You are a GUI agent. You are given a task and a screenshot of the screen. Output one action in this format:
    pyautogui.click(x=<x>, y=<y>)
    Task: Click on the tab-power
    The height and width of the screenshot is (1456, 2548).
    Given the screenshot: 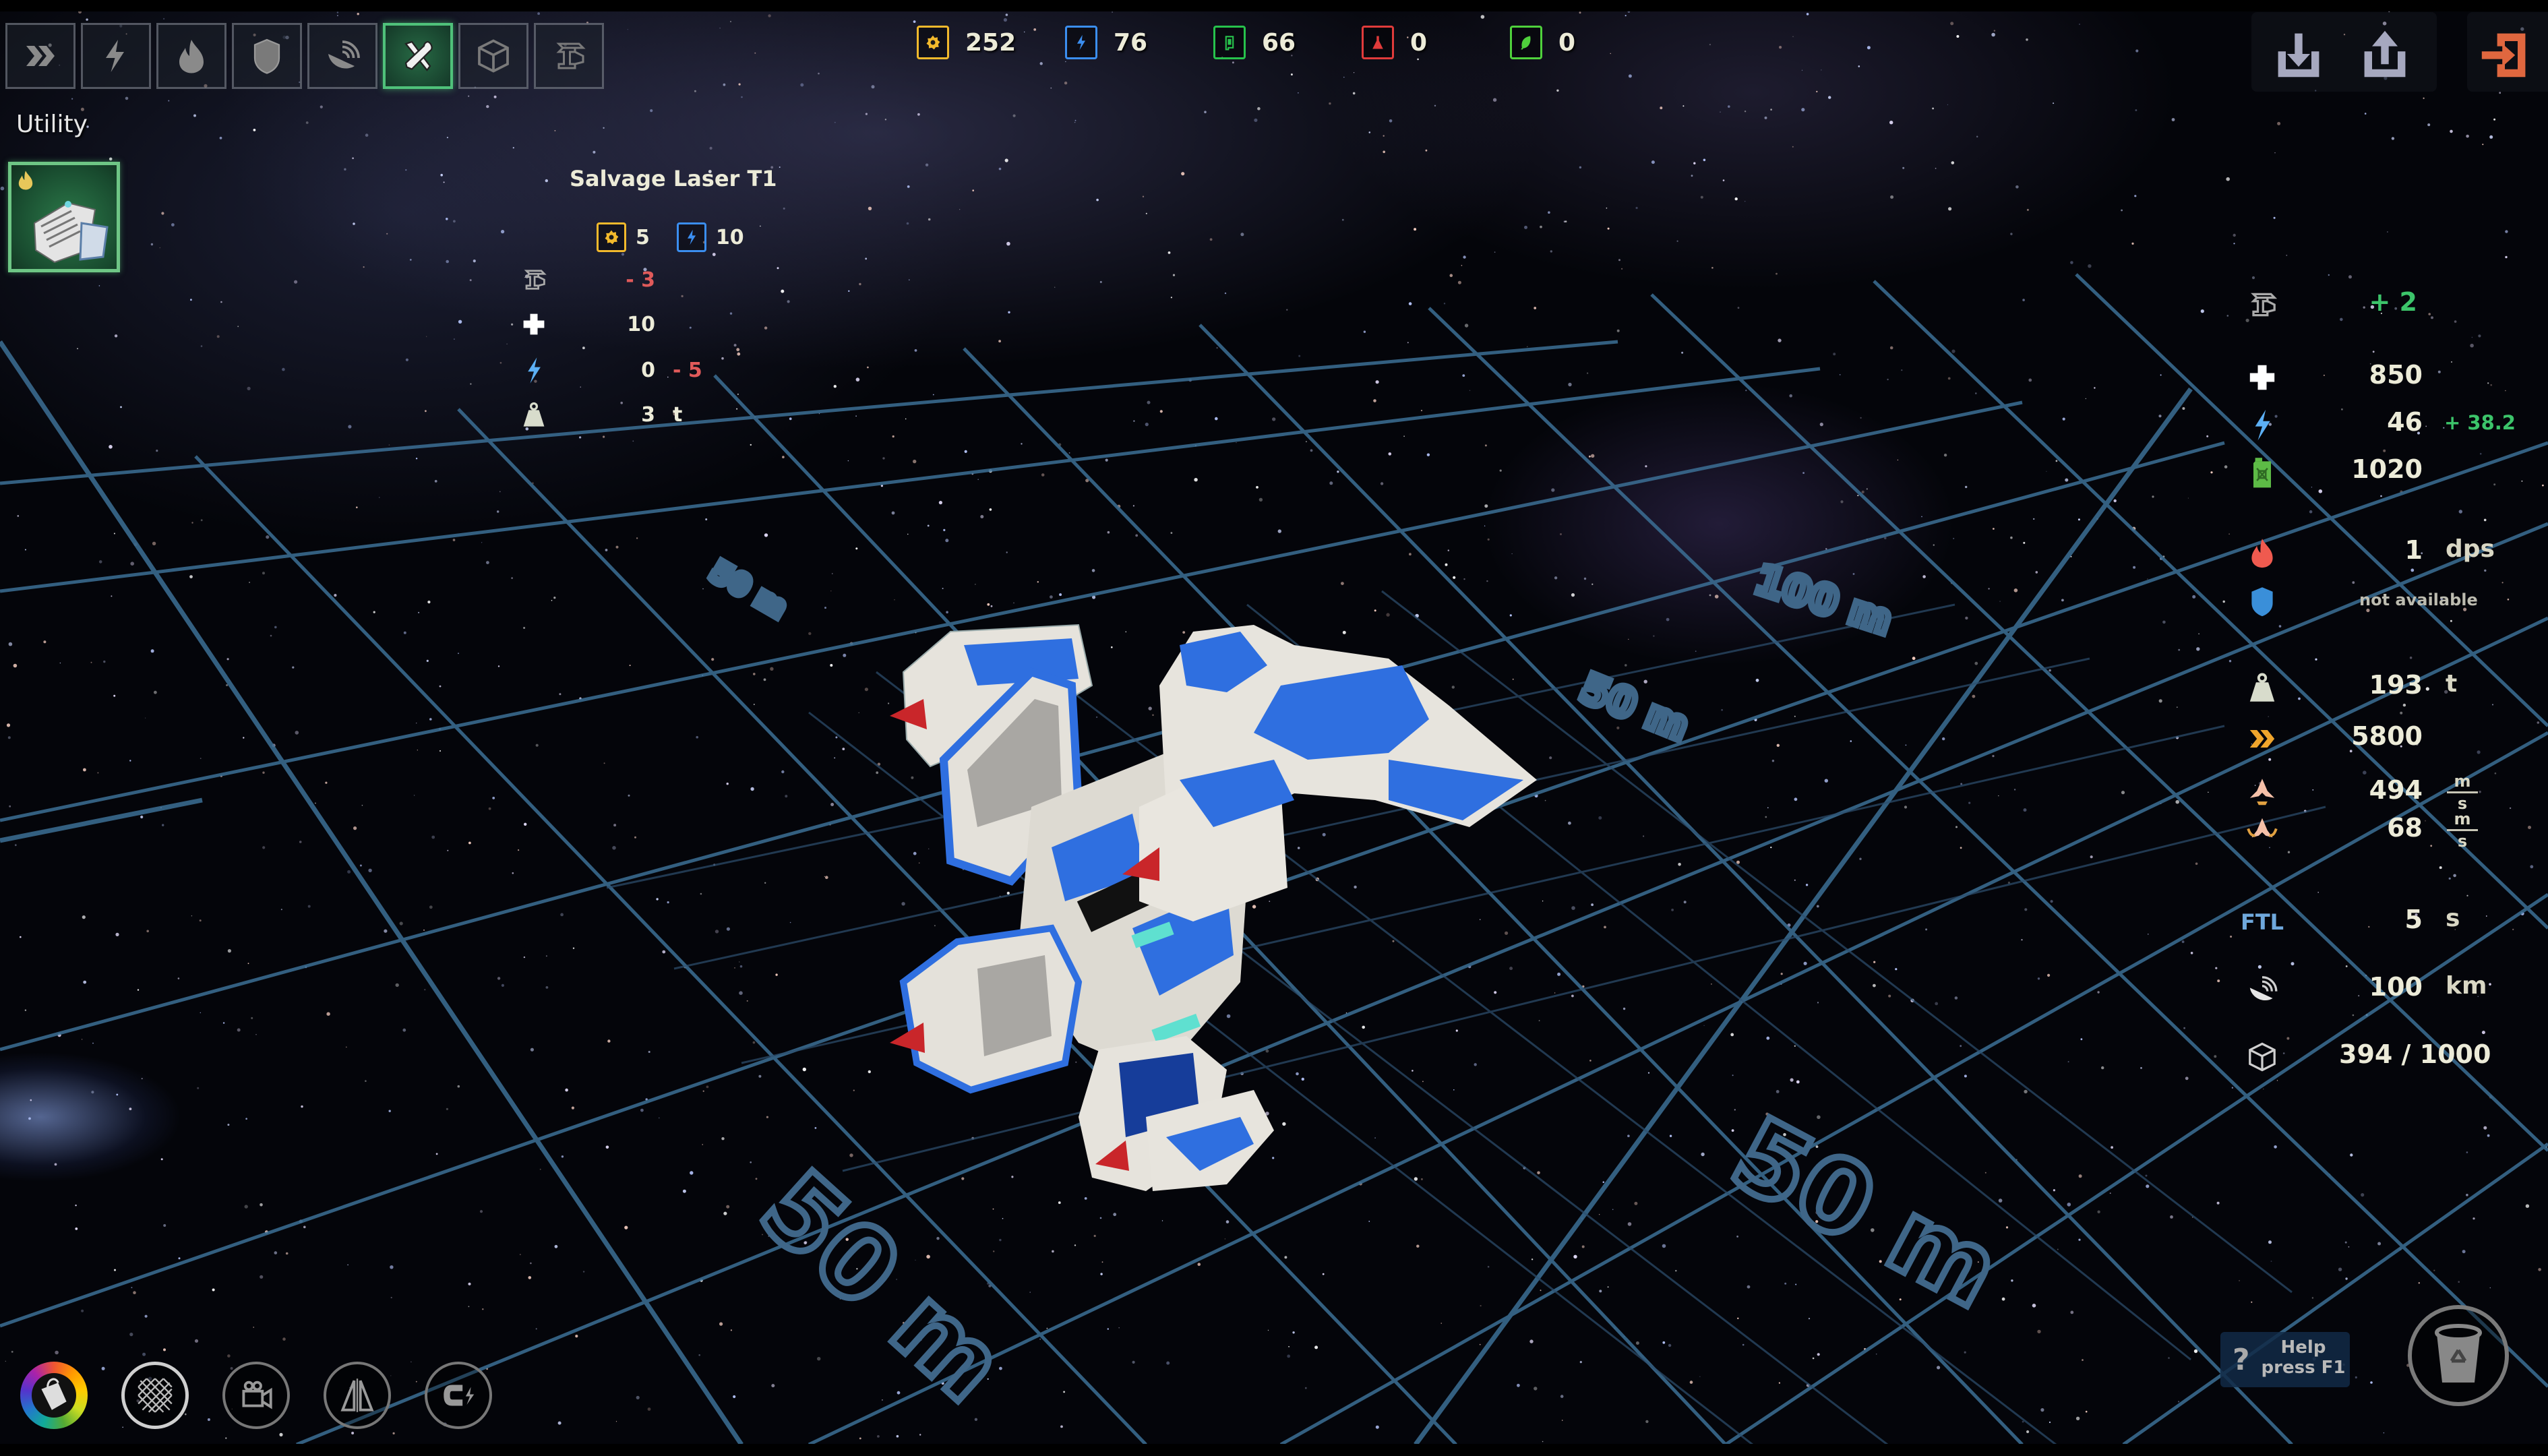 What is the action you would take?
    pyautogui.click(x=116, y=56)
    